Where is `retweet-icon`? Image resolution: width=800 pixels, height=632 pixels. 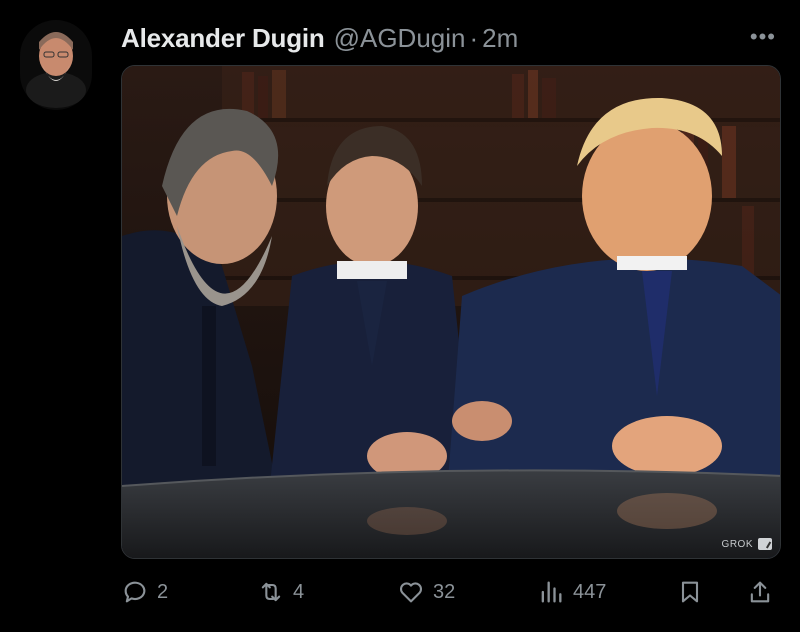 retweet-icon is located at coordinates (271, 592).